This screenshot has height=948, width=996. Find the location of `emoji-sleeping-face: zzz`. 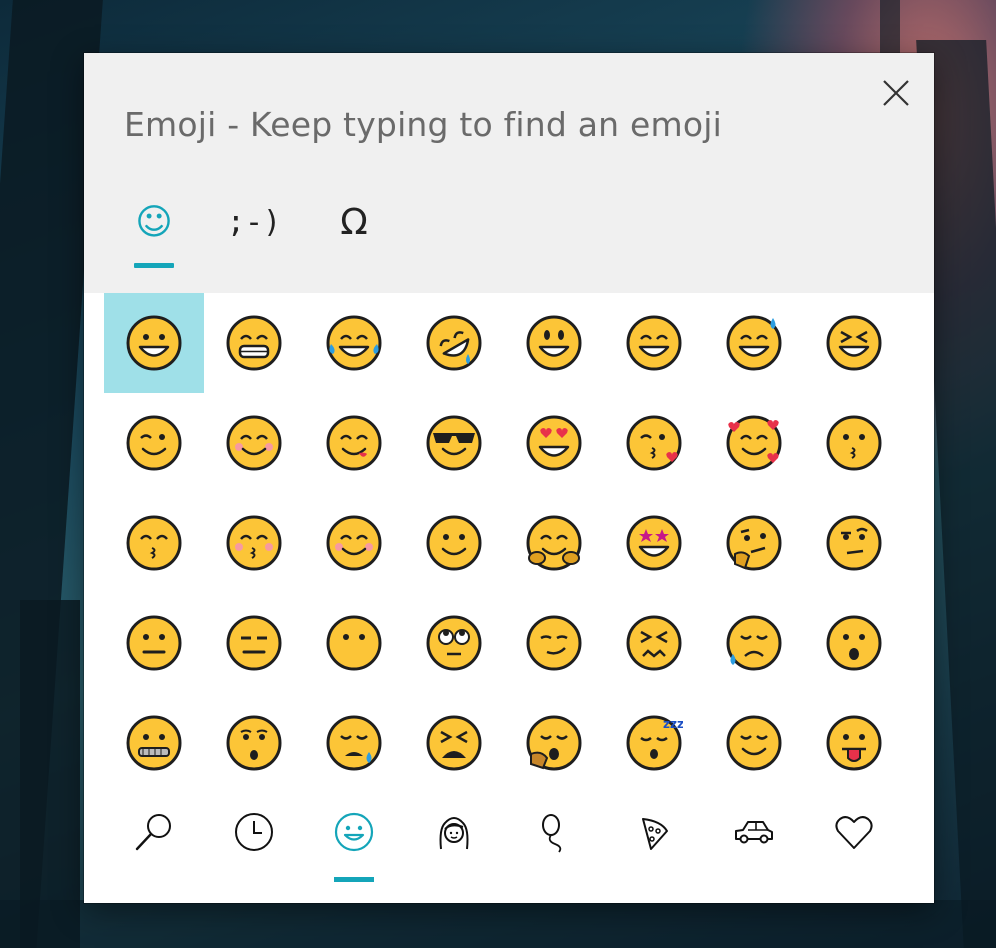

emoji-sleeping-face: zzz is located at coordinates (654, 743).